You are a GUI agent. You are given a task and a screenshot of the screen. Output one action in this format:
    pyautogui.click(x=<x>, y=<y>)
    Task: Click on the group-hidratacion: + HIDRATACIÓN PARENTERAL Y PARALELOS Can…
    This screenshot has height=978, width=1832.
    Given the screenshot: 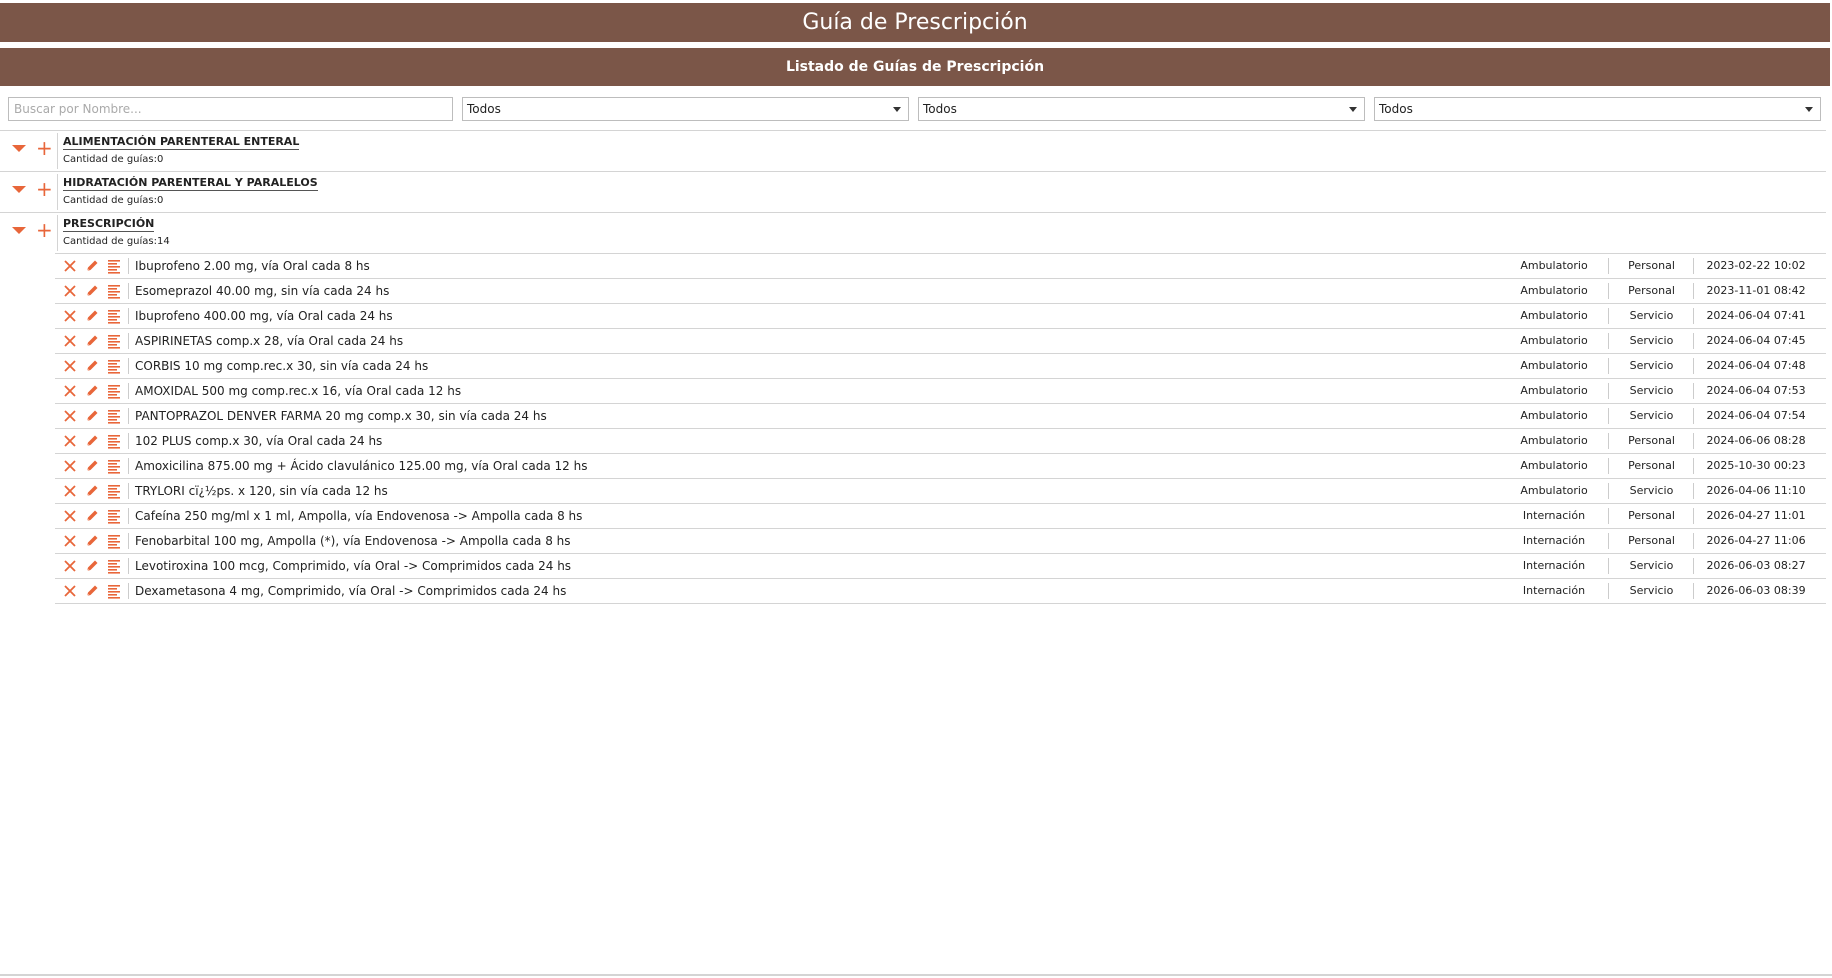 What is the action you would take?
    pyautogui.click(x=913, y=191)
    